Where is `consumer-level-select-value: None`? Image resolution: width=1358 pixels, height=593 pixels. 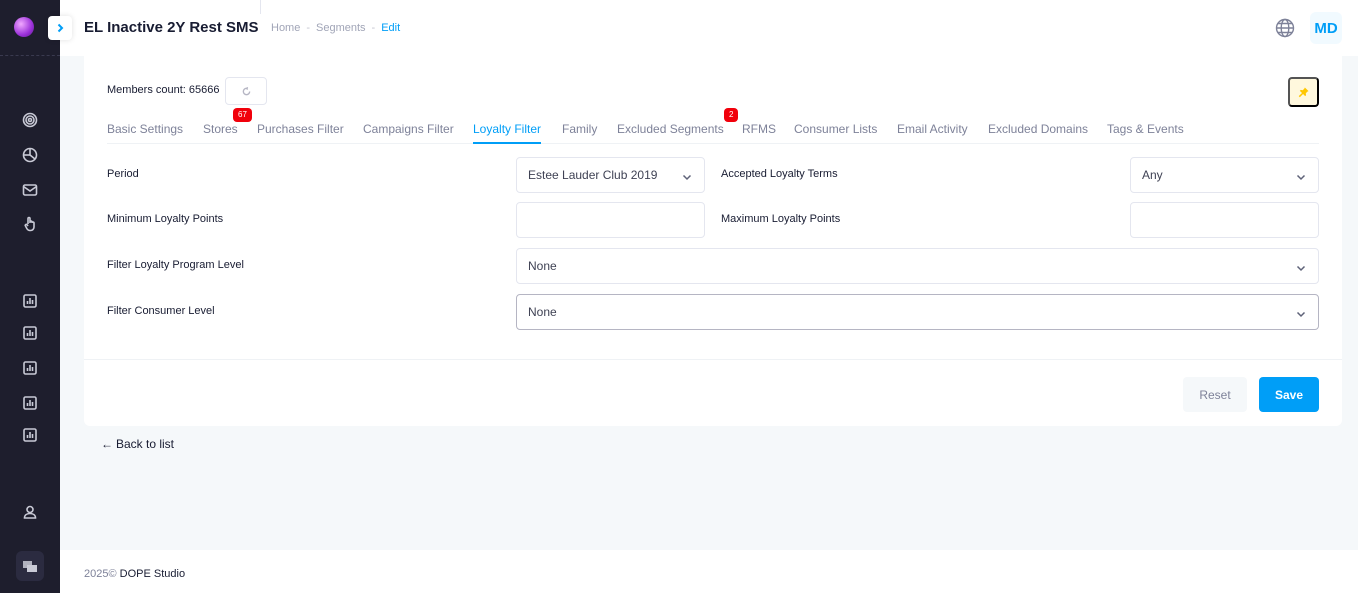 consumer-level-select-value: None is located at coordinates (542, 312).